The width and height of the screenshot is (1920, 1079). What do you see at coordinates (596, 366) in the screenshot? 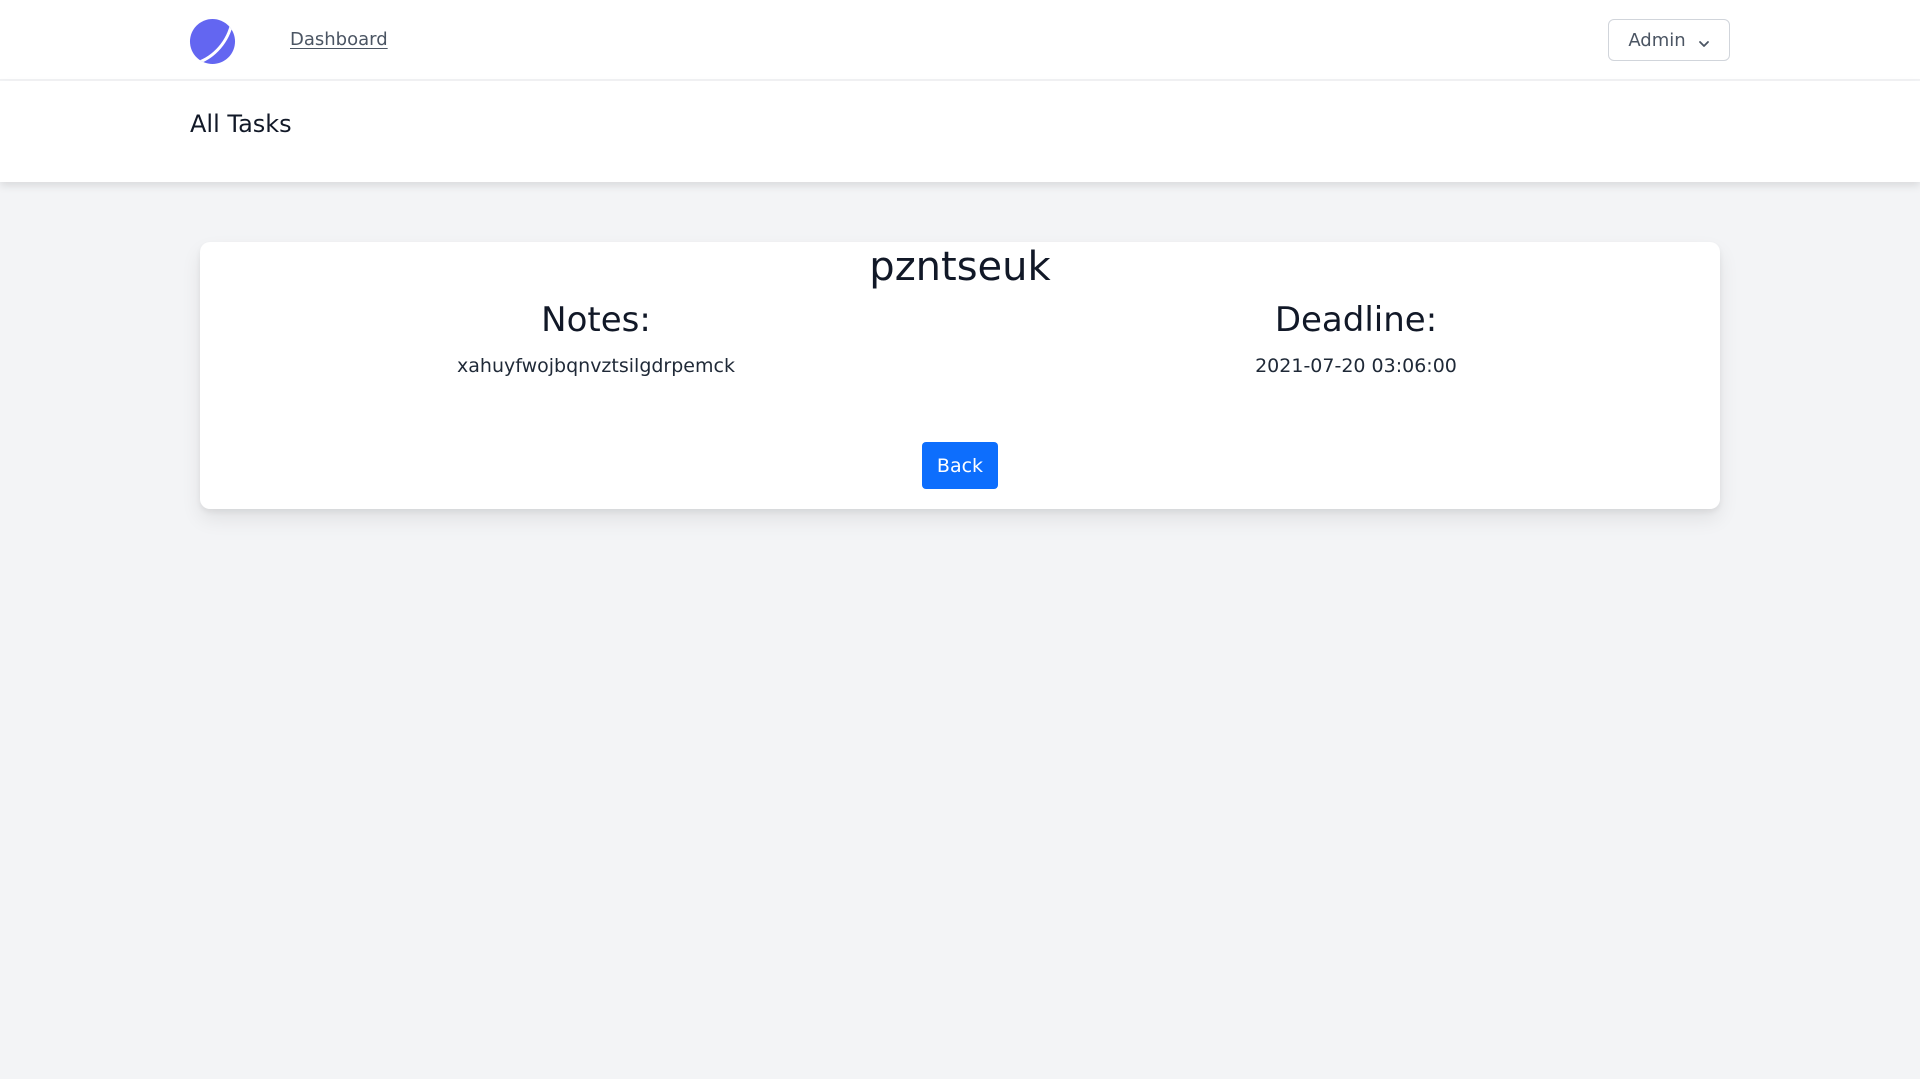
I see `notes-value: xahuyfwojbqnvztsilgdrpemck` at bounding box center [596, 366].